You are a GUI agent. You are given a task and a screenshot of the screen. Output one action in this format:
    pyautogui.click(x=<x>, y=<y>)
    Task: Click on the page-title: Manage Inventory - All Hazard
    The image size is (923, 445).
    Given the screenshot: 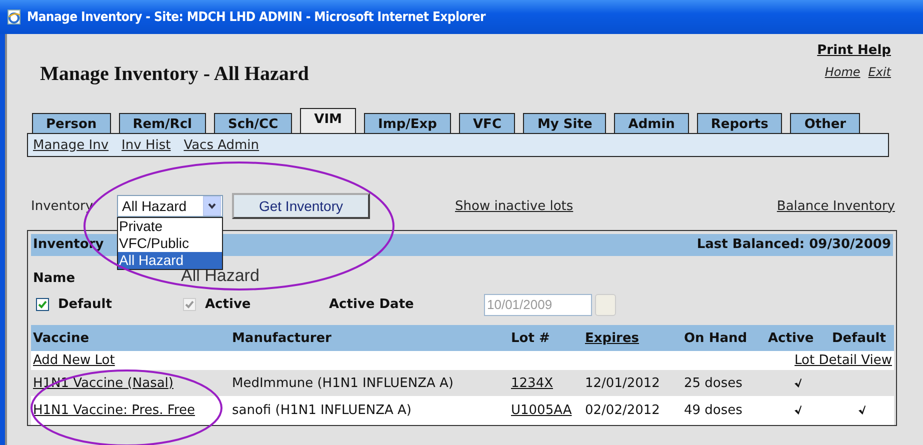 What is the action you would take?
    pyautogui.click(x=174, y=75)
    